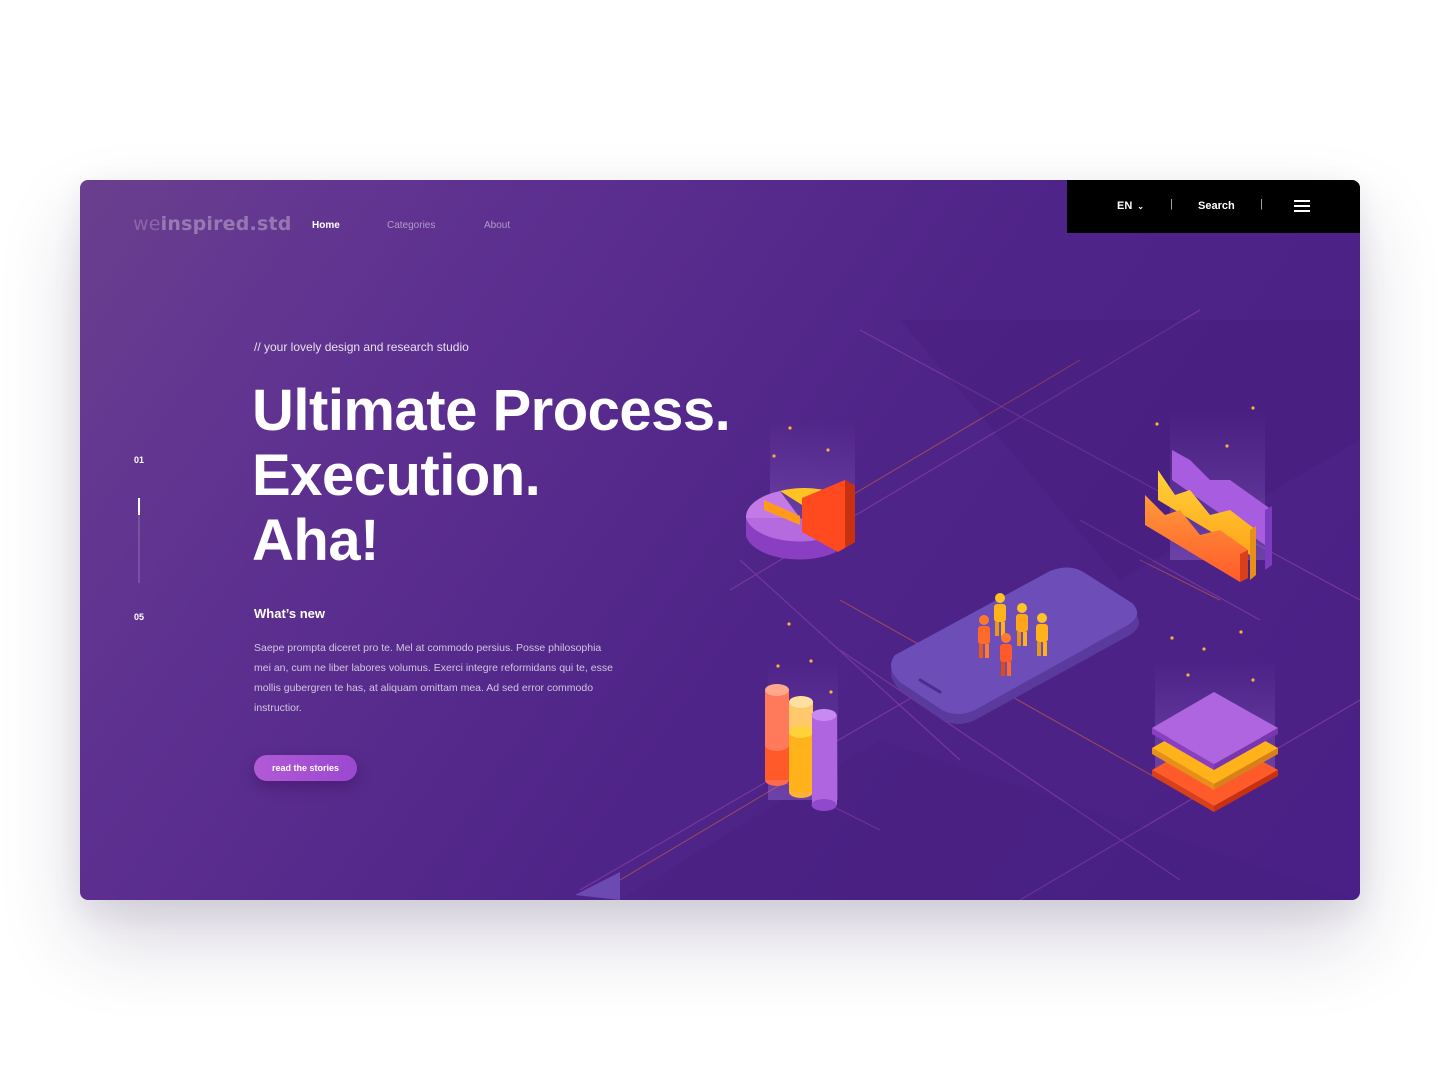 The height and width of the screenshot is (1080, 1440). What do you see at coordinates (1140, 206) in the screenshot?
I see `chevron-down-icon: ⌄` at bounding box center [1140, 206].